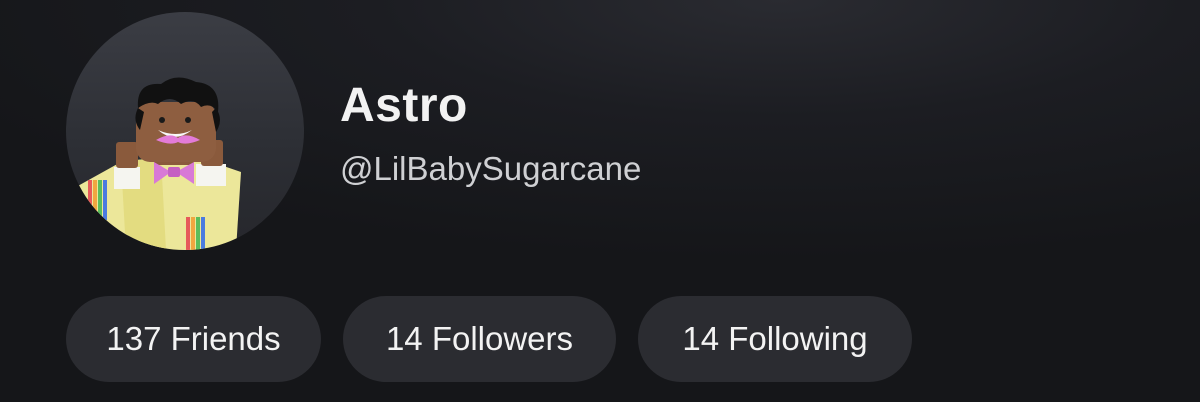 This screenshot has width=1200, height=402. I want to click on username: @LilBabySugarcane, so click(491, 168).